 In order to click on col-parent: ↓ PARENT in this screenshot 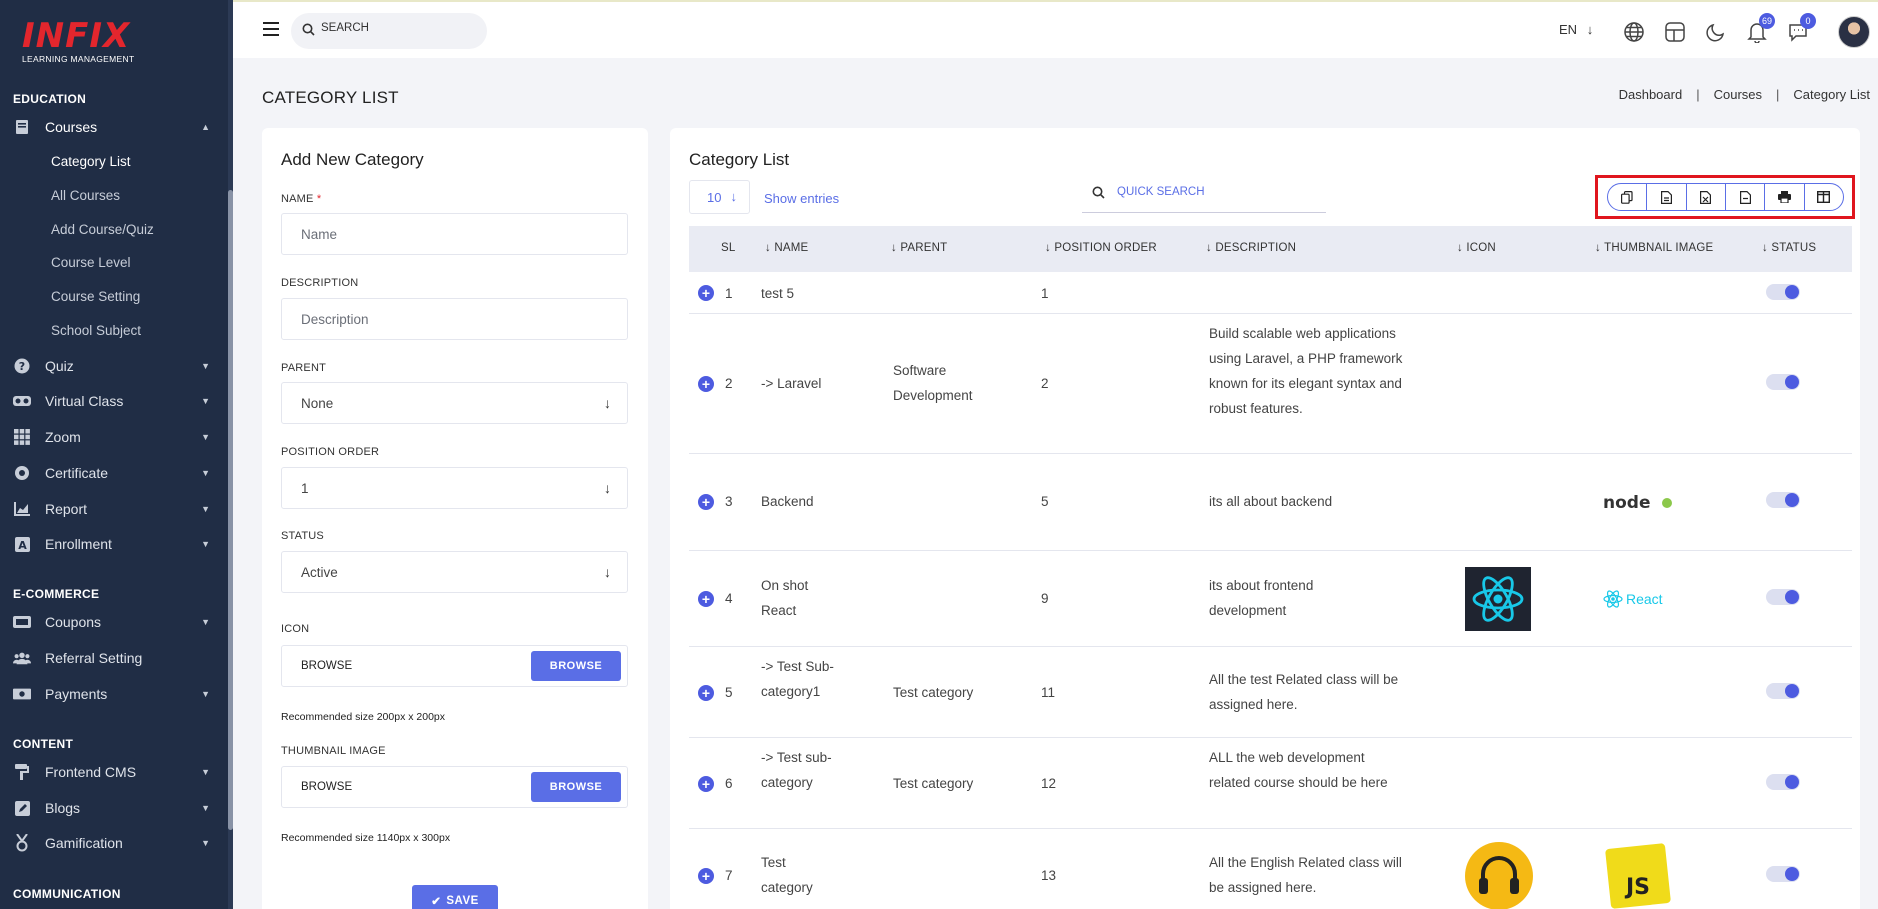, I will do `click(919, 248)`.